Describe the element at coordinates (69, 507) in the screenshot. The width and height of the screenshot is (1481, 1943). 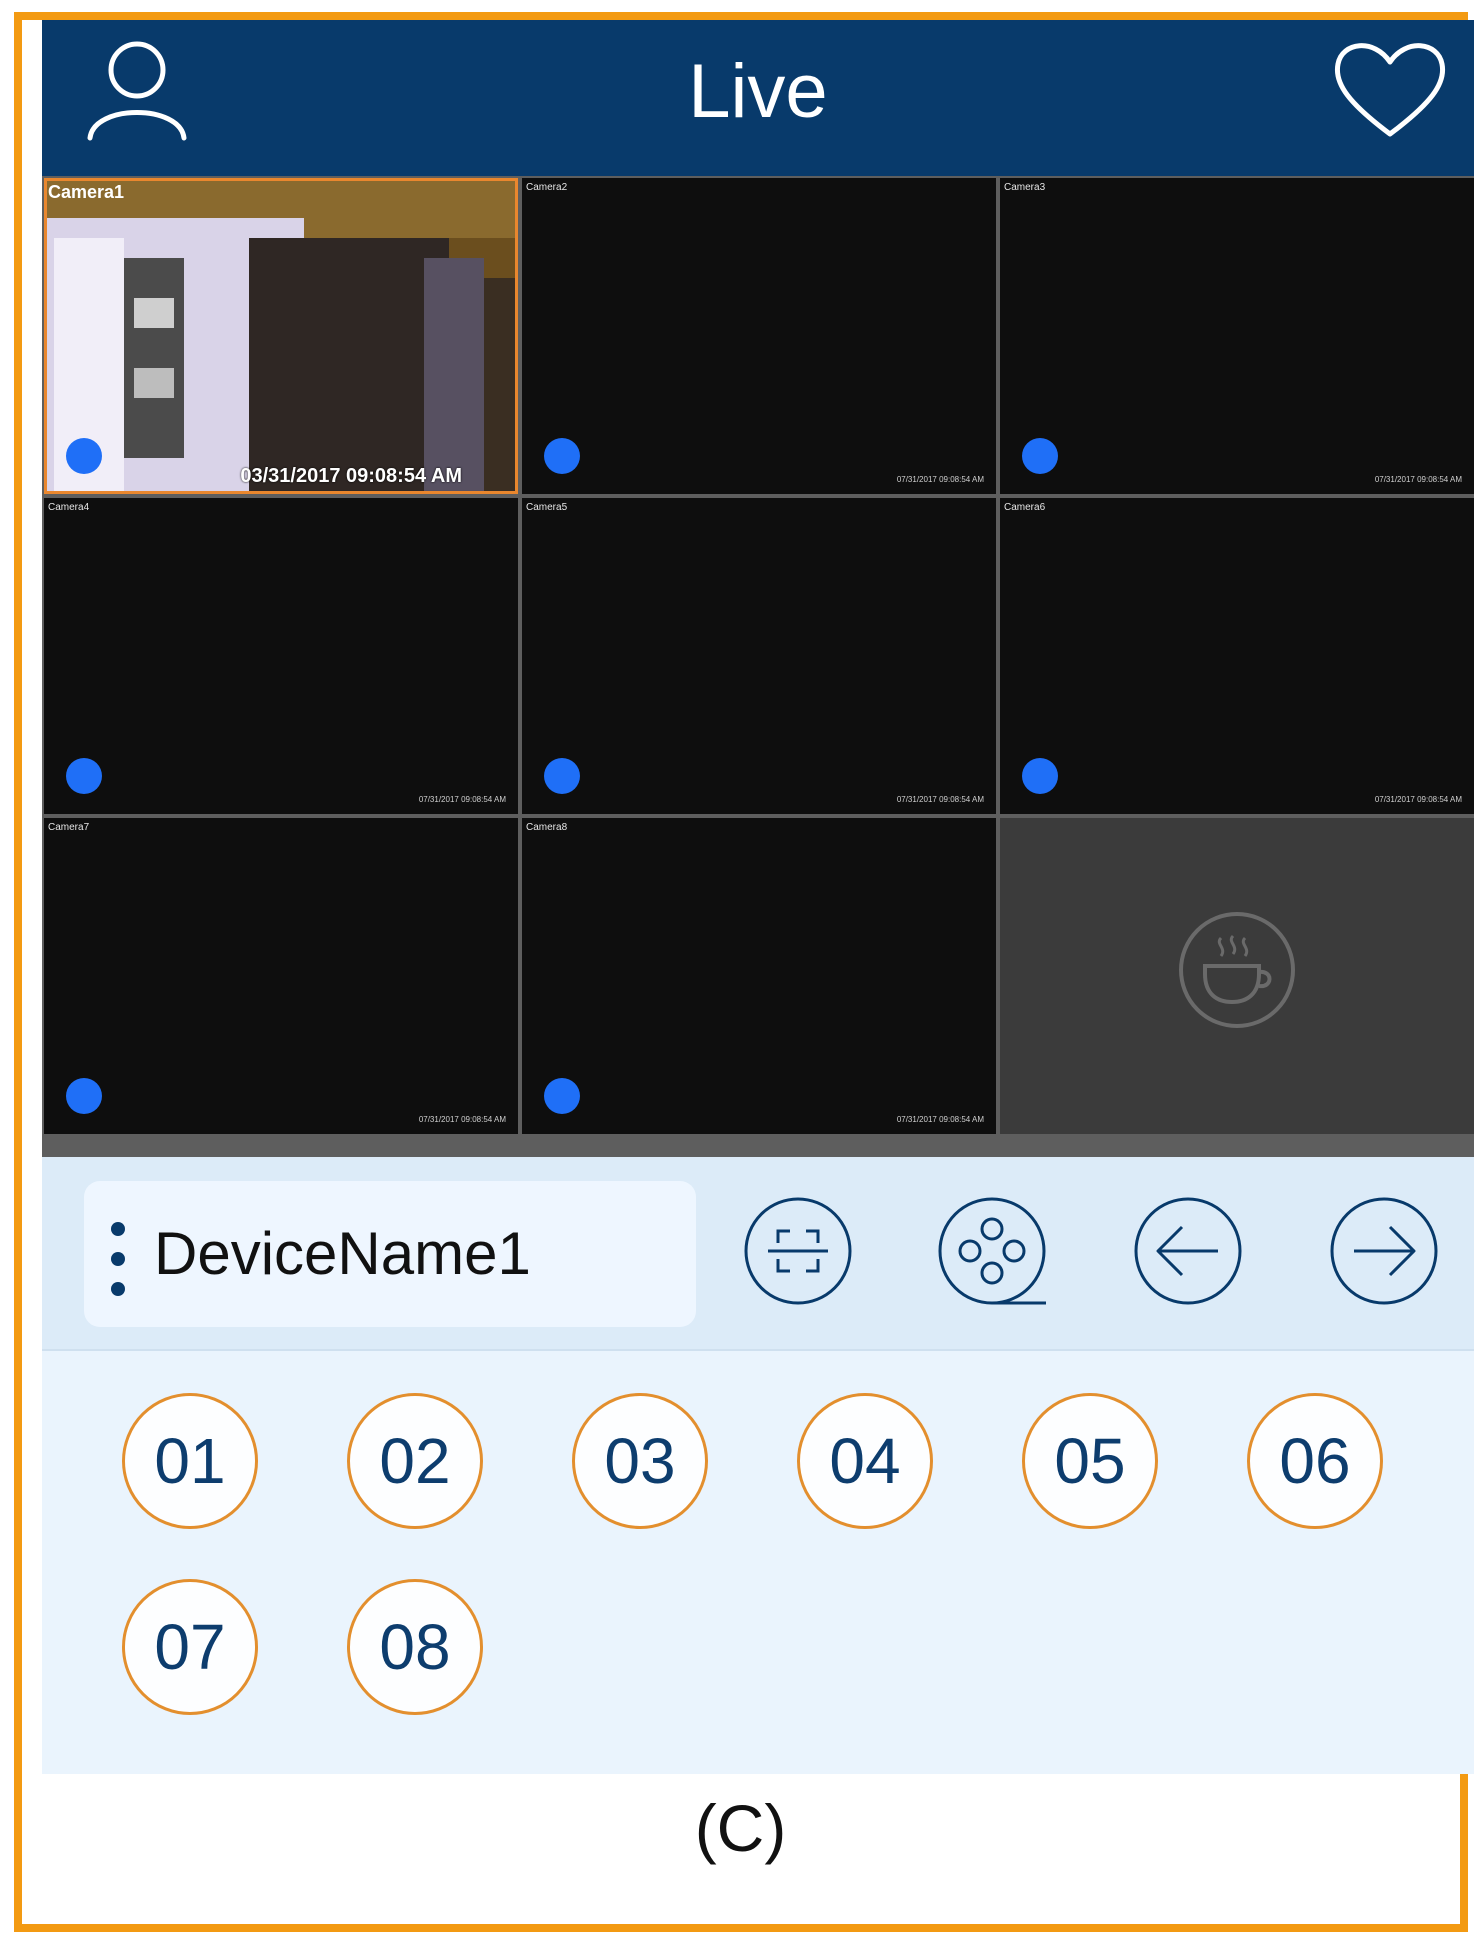
I see `camera-name: Camera4` at that location.